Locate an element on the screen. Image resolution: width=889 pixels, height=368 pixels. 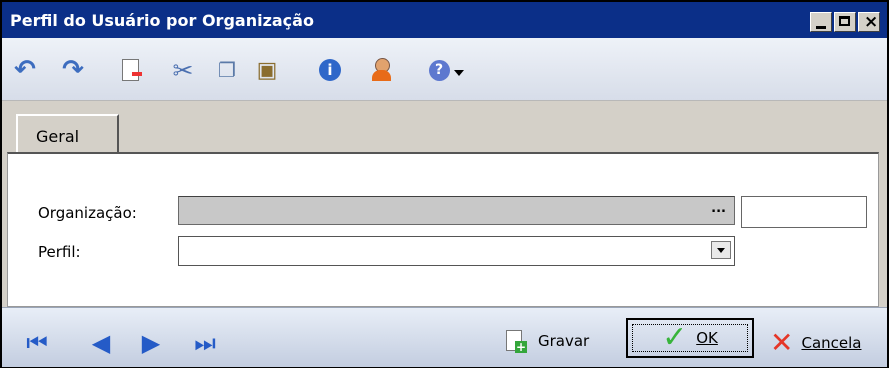
toolbar-dropdown-arrow-icon is located at coordinates (459, 73).